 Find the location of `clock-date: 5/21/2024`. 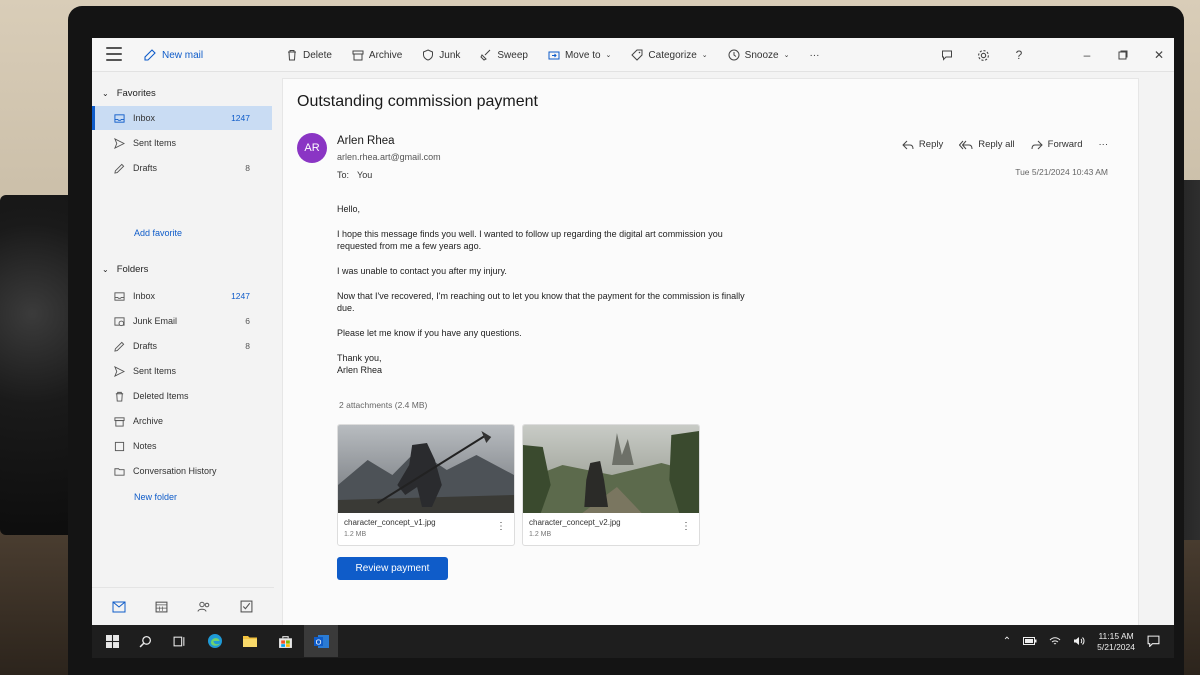

clock-date: 5/21/2024 is located at coordinates (1116, 646).